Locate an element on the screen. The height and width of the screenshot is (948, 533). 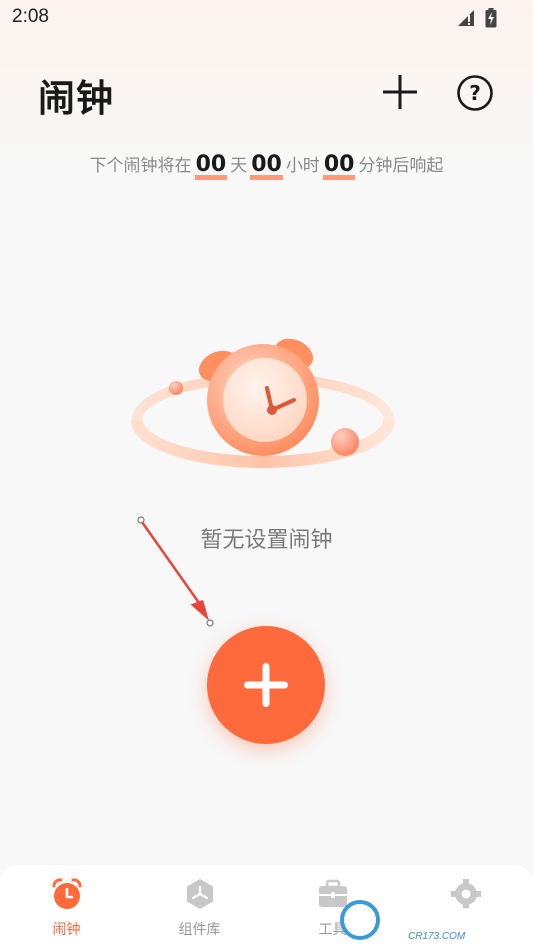
nav-item-widgets: 组件库 is located at coordinates (199, 906).